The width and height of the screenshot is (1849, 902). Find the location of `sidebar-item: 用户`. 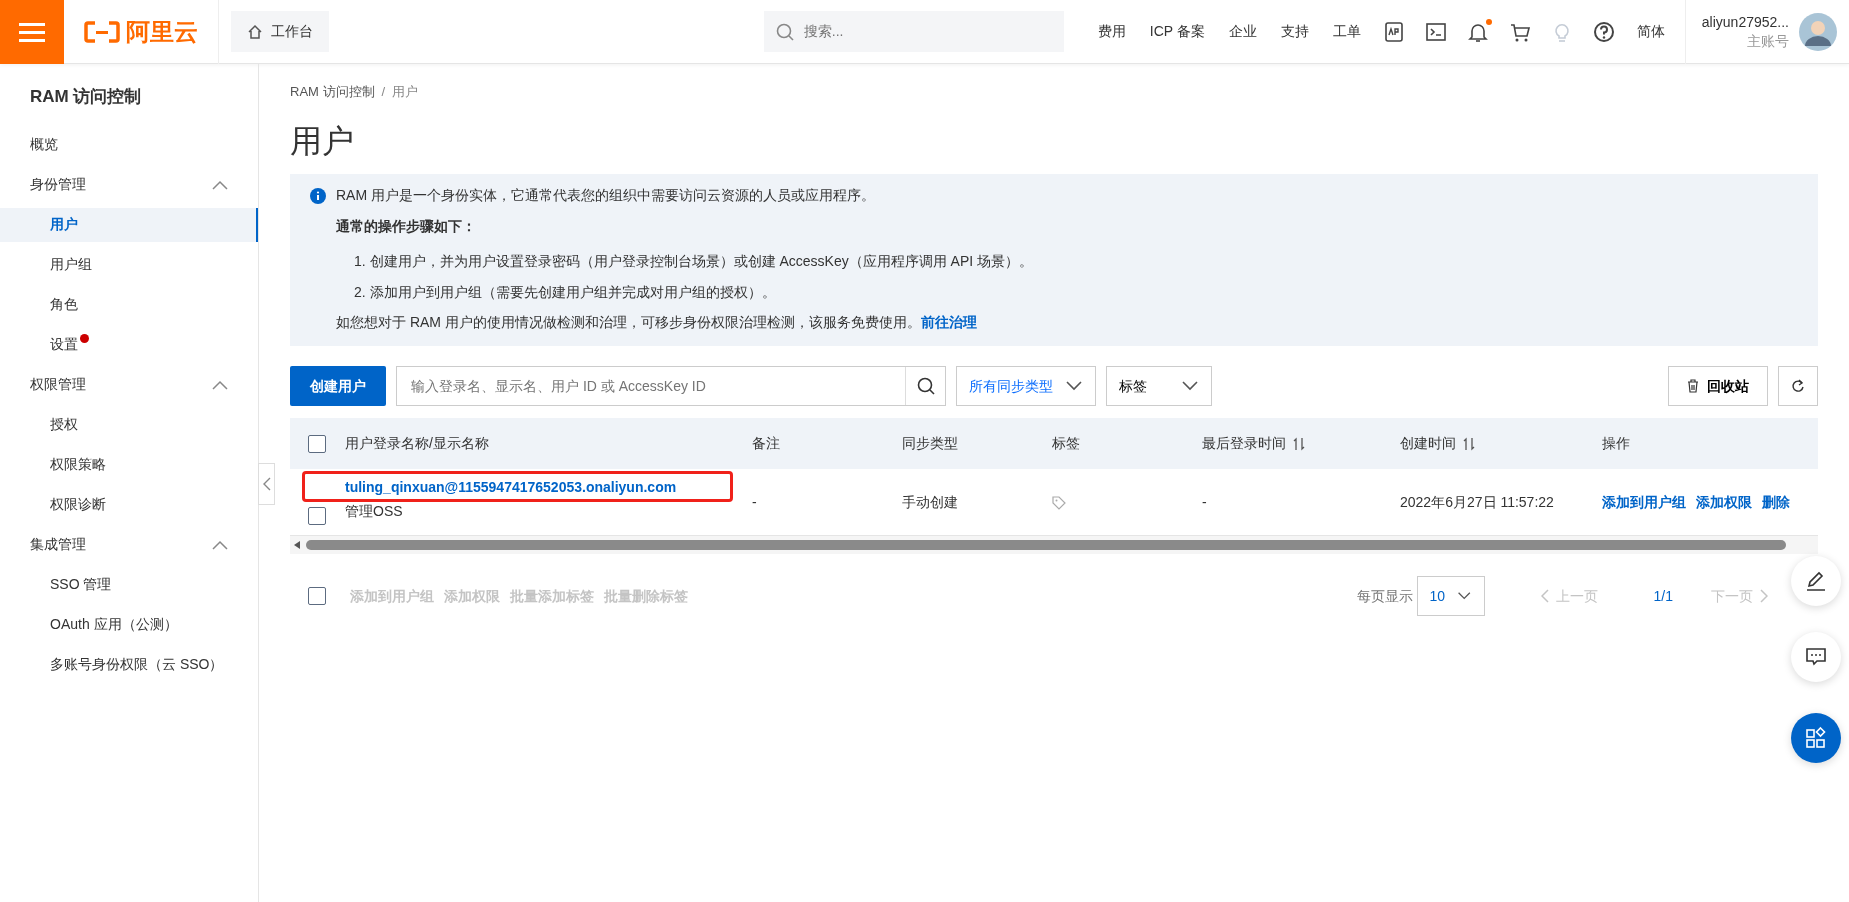

sidebar-item: 用户 is located at coordinates (129, 224).